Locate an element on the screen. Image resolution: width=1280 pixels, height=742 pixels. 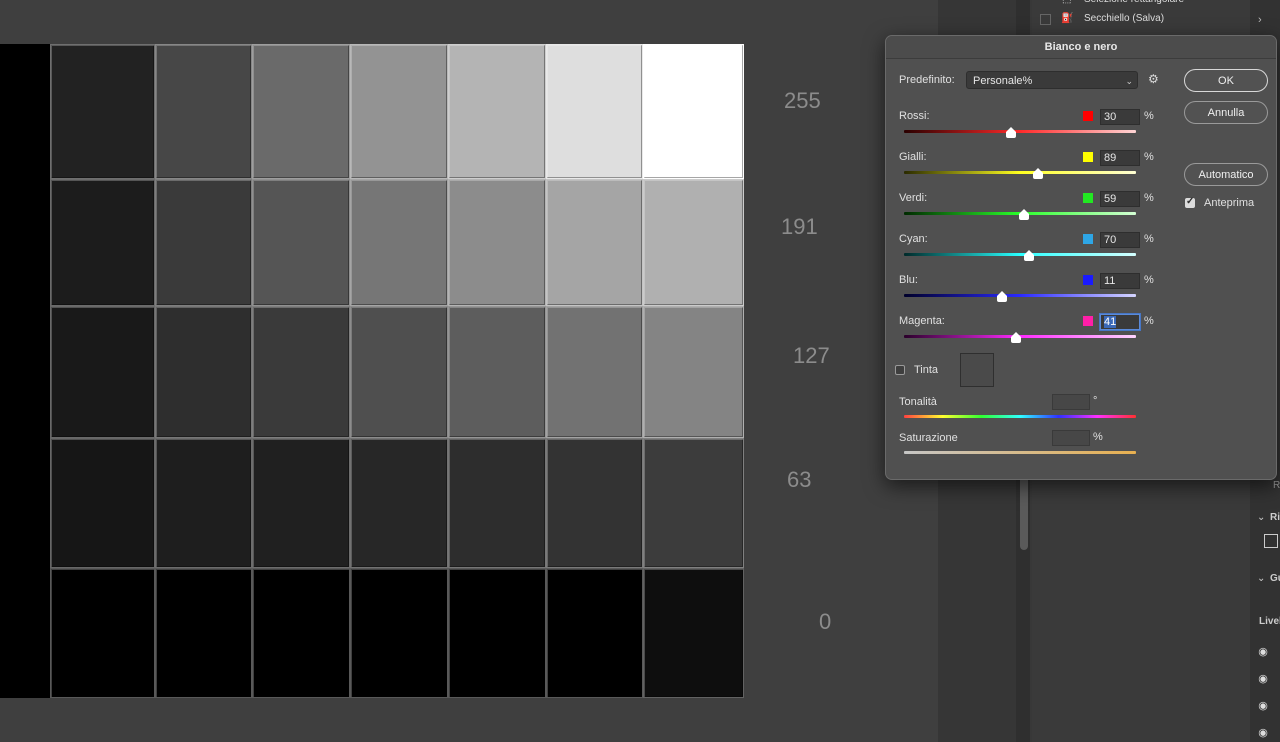
black-strip is located at coordinates (25, 371).